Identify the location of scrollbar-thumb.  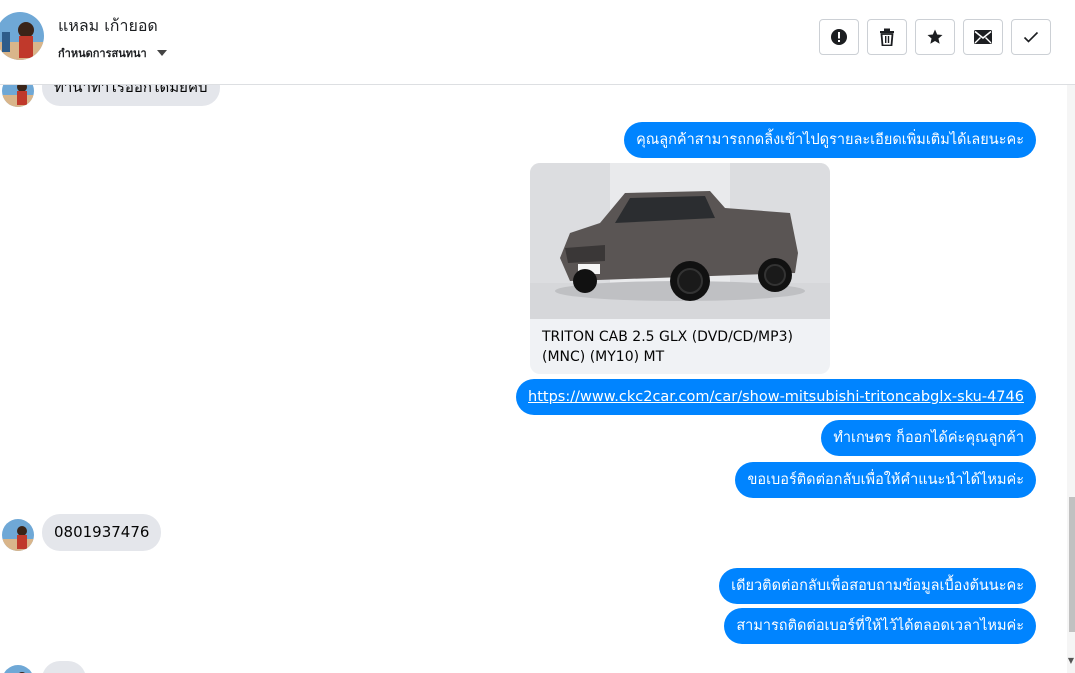
(1072, 564).